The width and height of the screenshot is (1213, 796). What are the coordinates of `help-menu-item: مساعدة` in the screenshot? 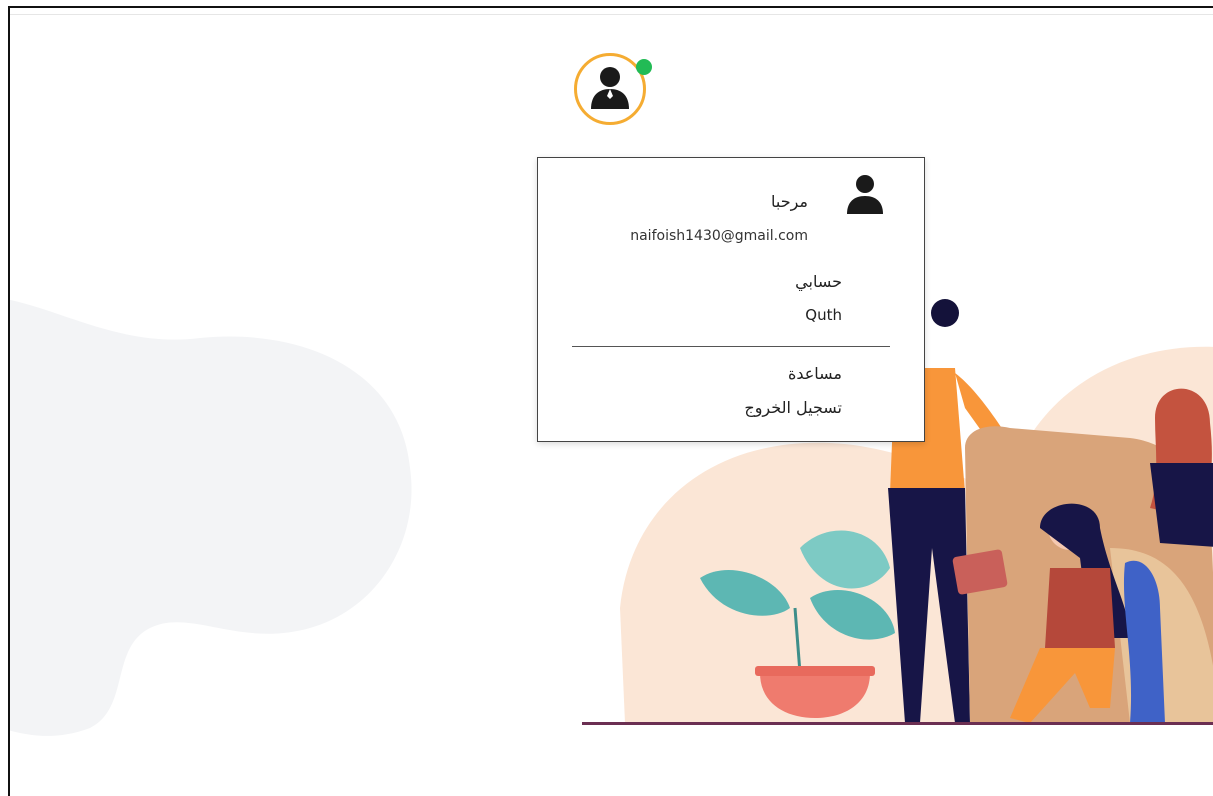 It's located at (815, 373).